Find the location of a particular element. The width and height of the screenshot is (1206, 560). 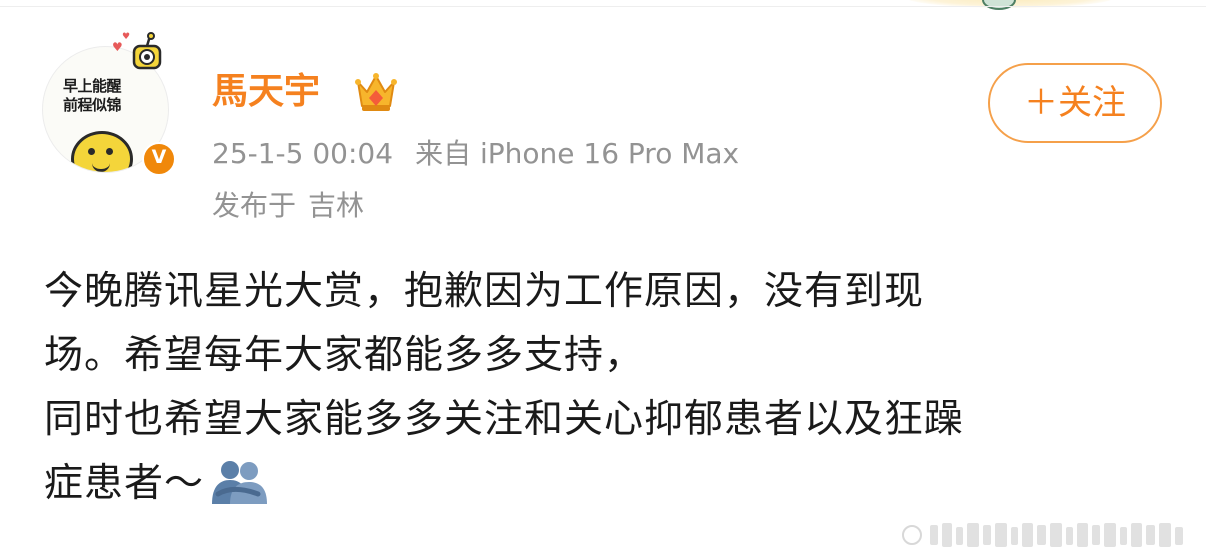

post-timestamp: 25-1-5 00:04 is located at coordinates (303, 153).